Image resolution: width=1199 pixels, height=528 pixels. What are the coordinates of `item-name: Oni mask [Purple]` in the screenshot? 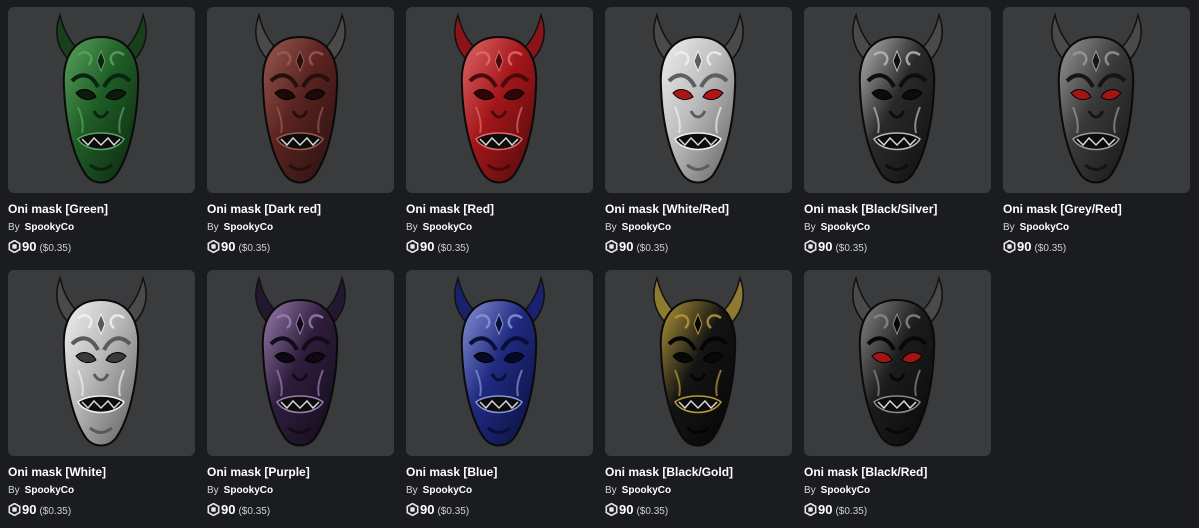 It's located at (300, 472).